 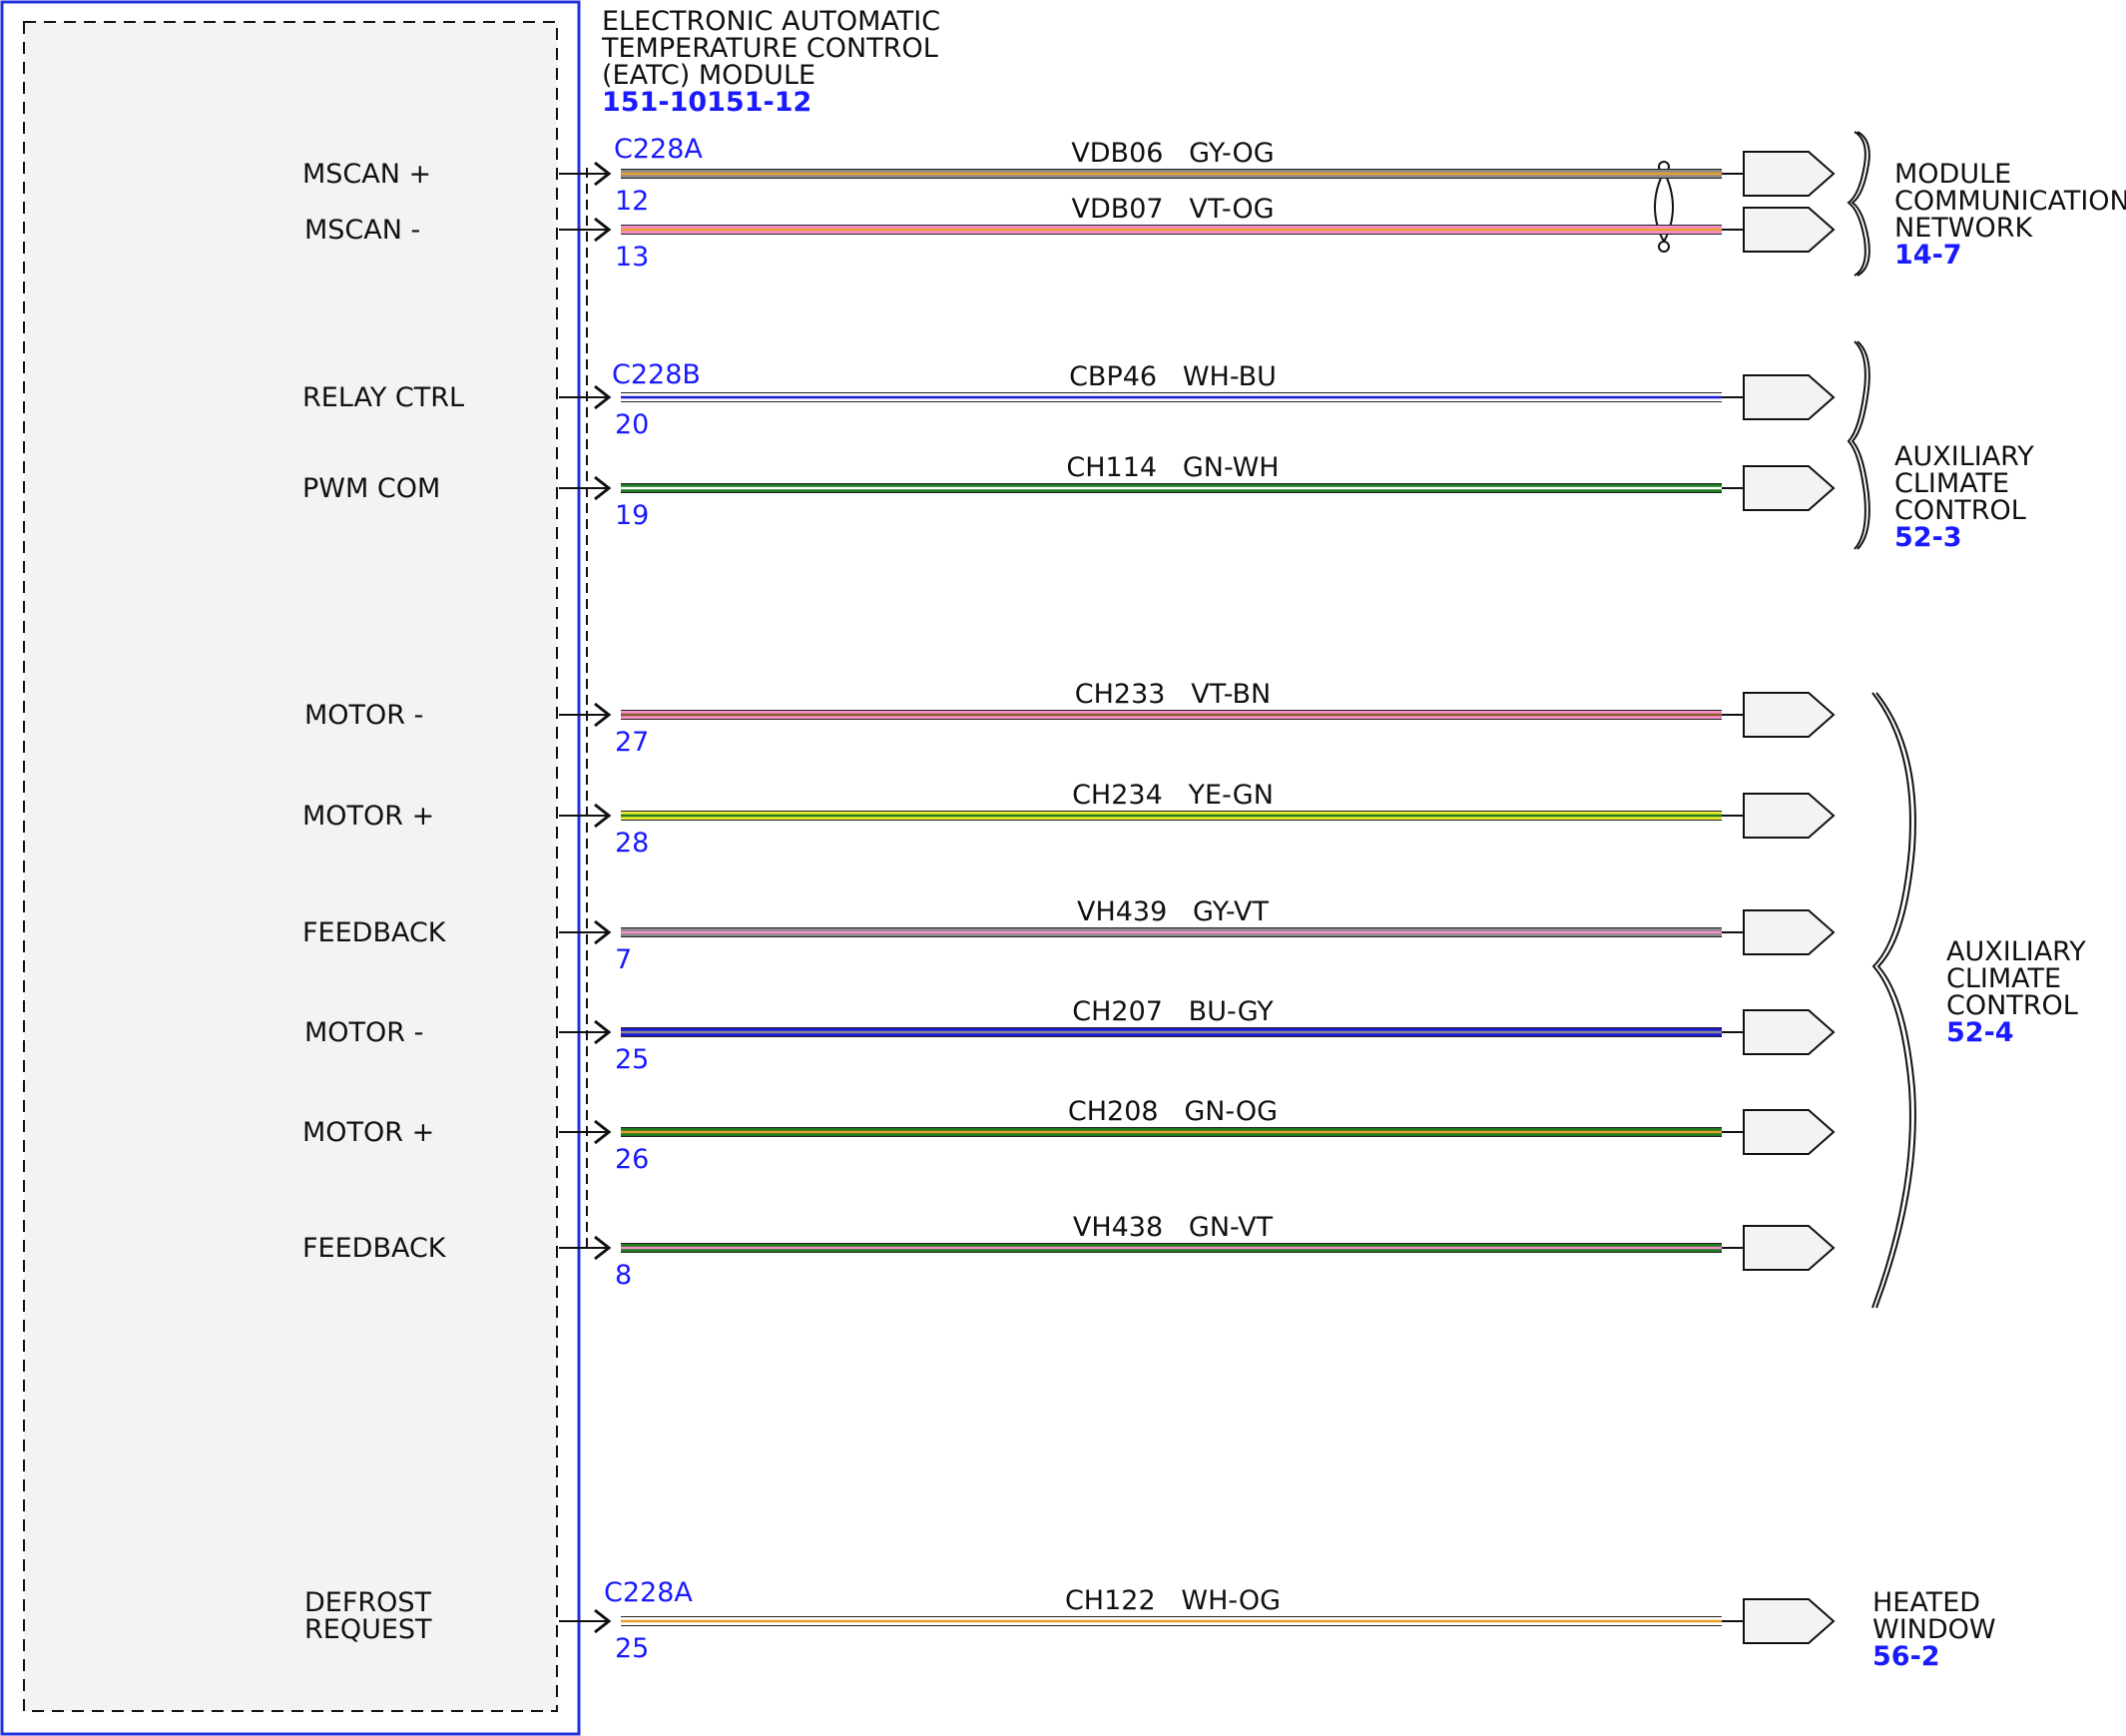 What do you see at coordinates (1980, 1032) in the screenshot?
I see `destination-aux-52-4-ref: 52-4` at bounding box center [1980, 1032].